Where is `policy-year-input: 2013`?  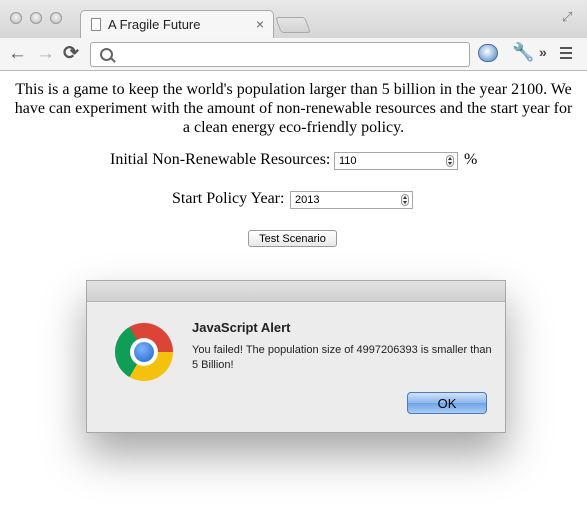 policy-year-input: 2013 is located at coordinates (351, 200).